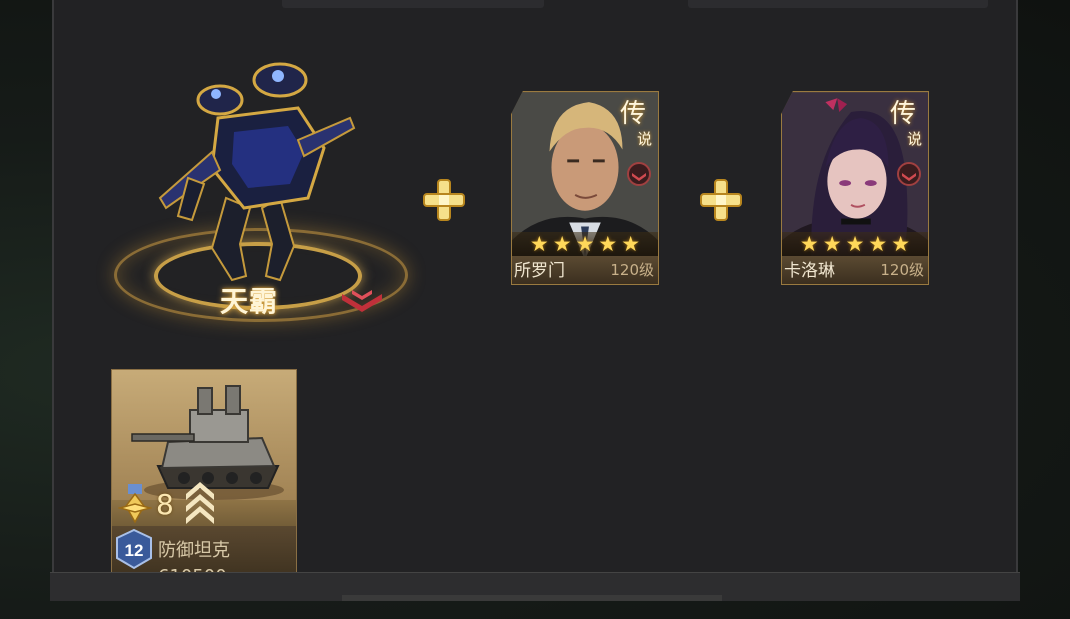  What do you see at coordinates (585, 188) in the screenshot?
I see `hero-card: 传 说 ★ ★ ★ ★ ★ 所罗门 120级` at bounding box center [585, 188].